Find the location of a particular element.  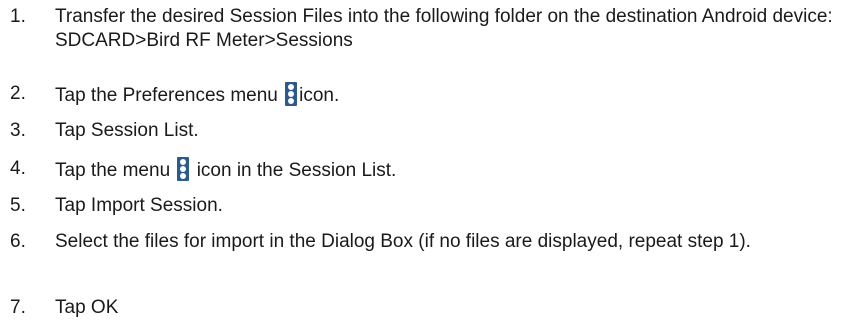

step-text-after-icon: icon in the Session List. is located at coordinates (296, 170).